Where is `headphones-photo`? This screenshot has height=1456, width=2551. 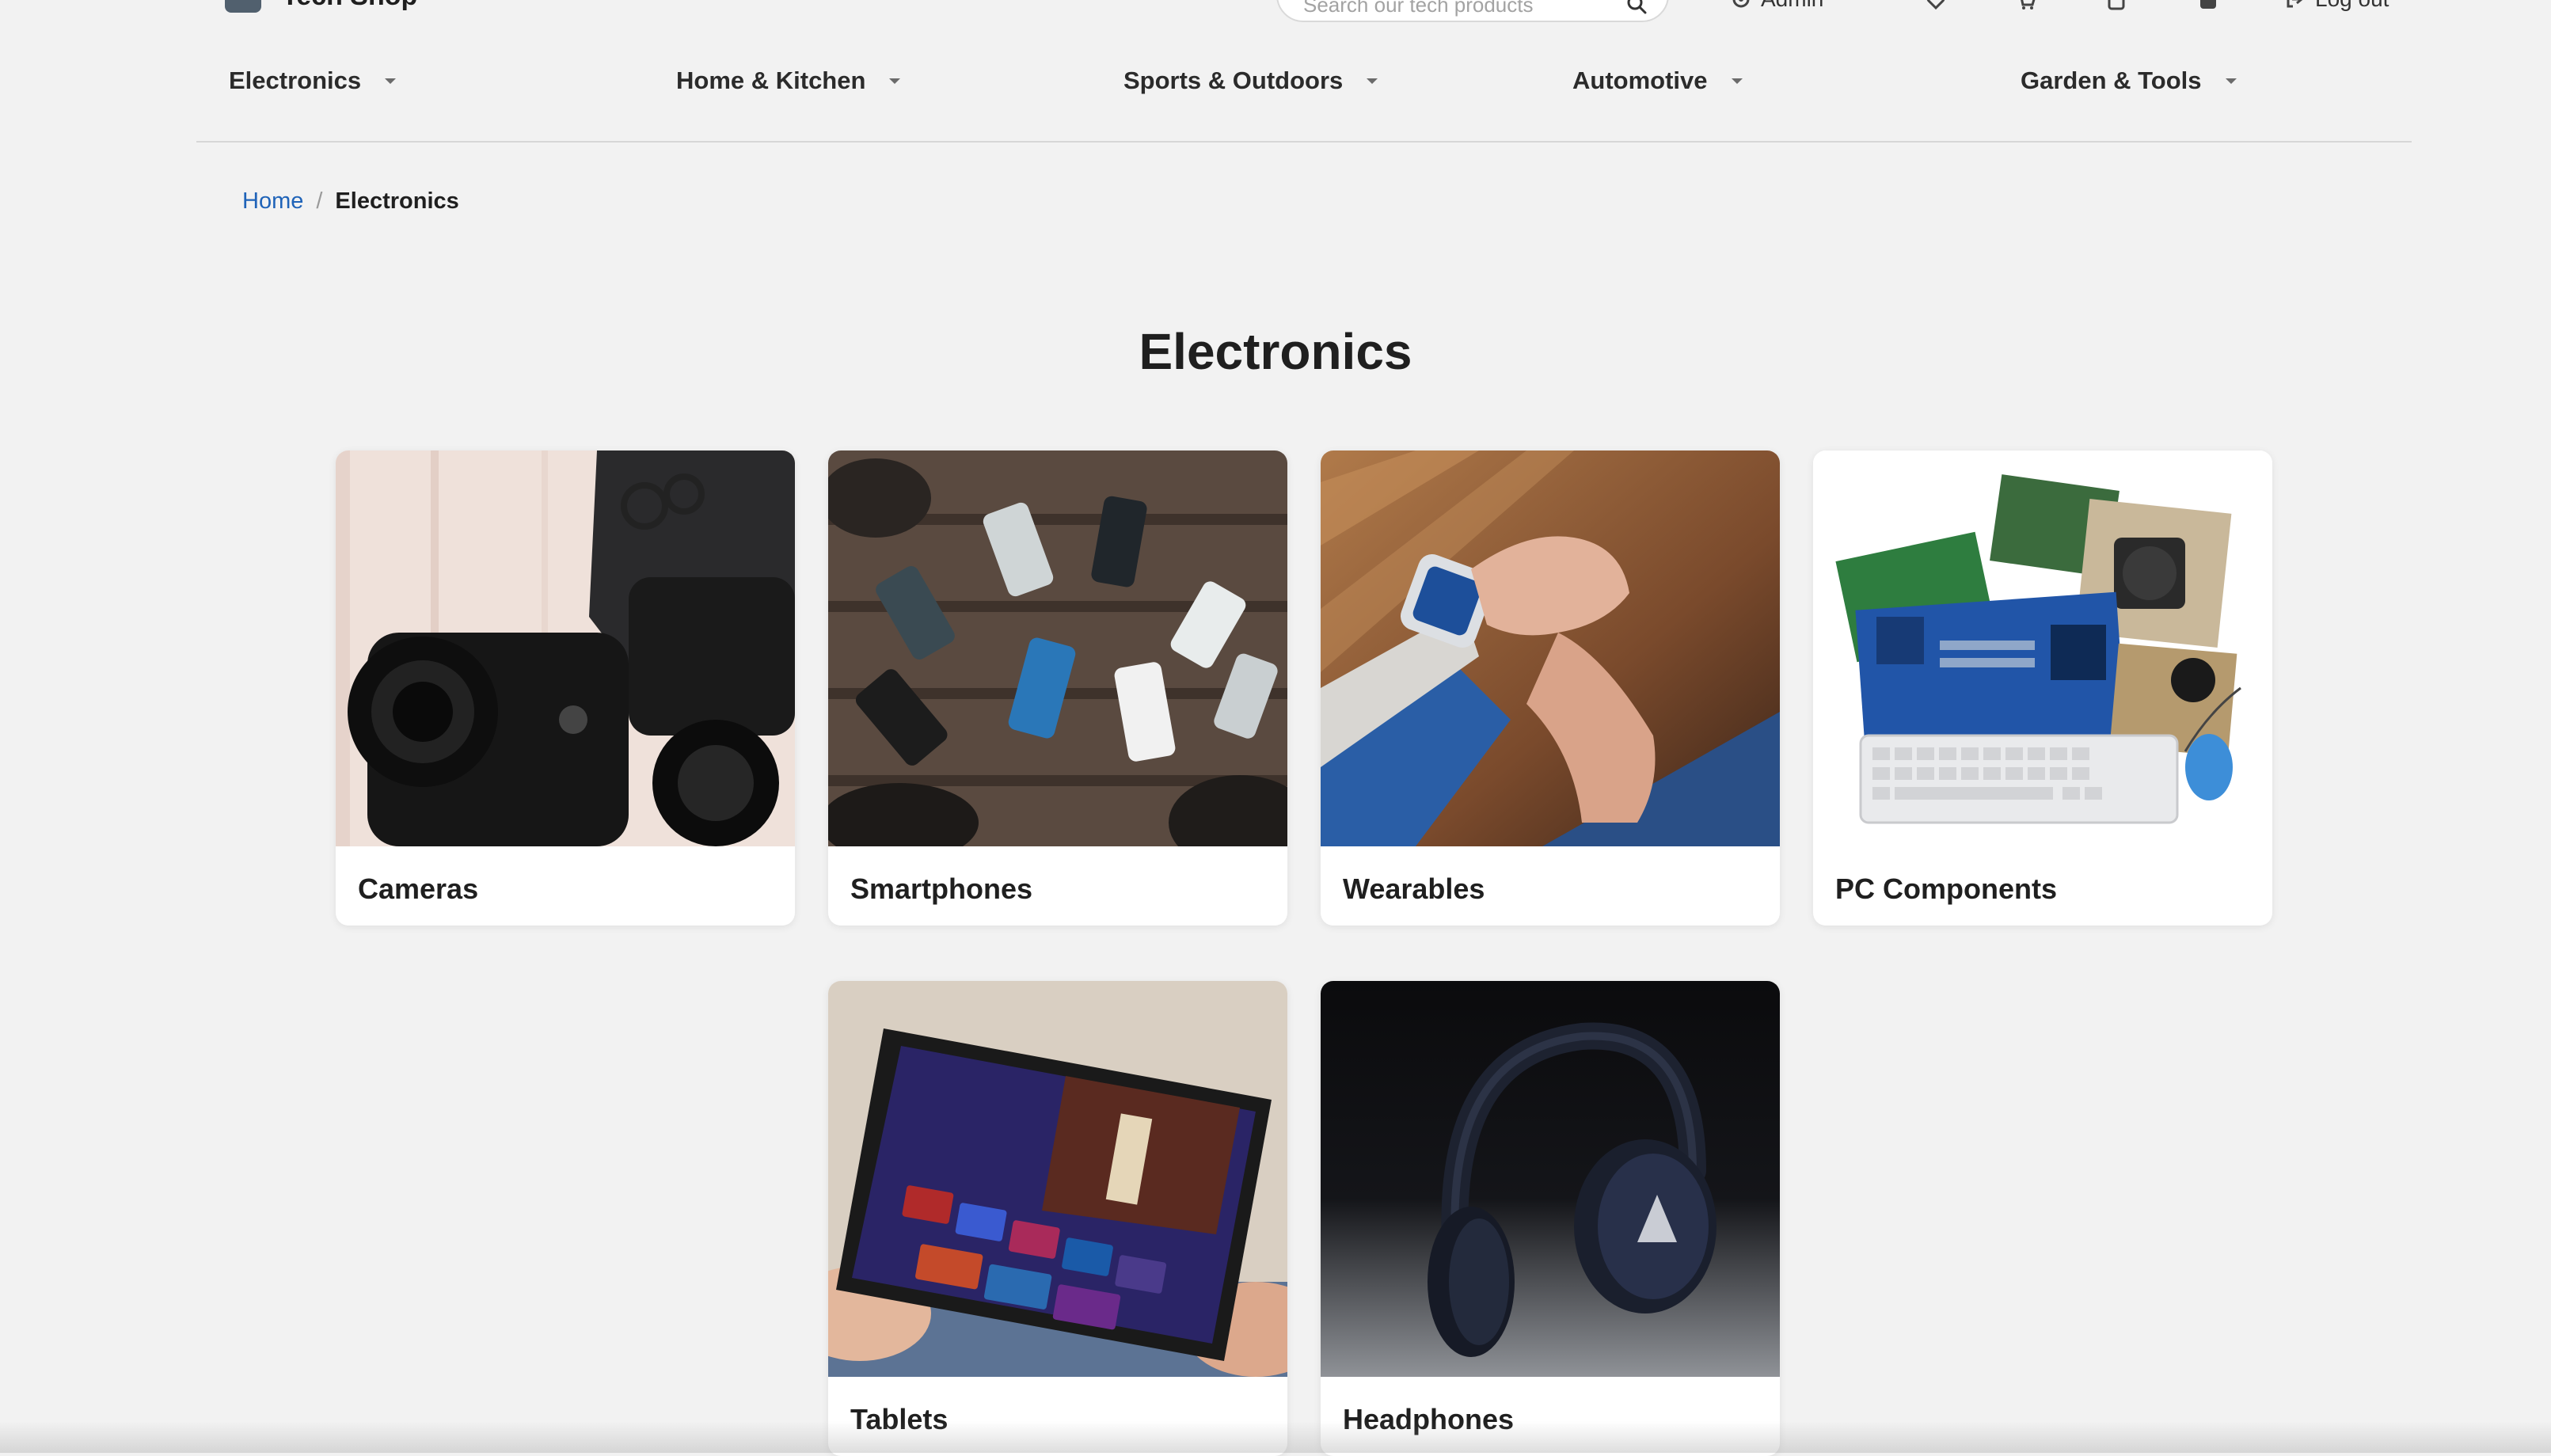
headphones-photo is located at coordinates (1550, 1179).